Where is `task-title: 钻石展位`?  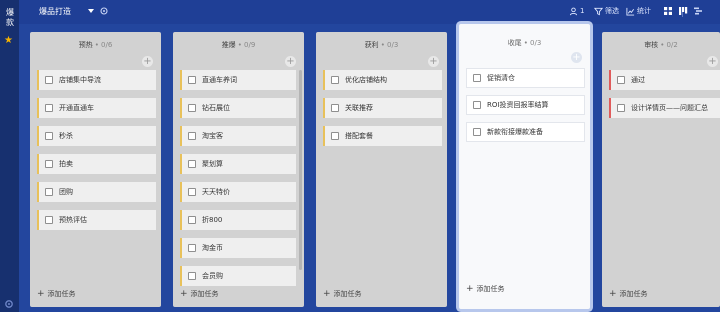
task-title: 钻石展位 is located at coordinates (216, 108).